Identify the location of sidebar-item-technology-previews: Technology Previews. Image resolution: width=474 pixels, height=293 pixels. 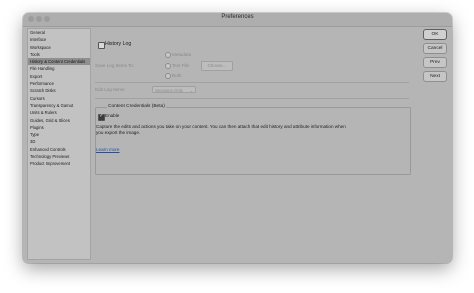
(59, 156).